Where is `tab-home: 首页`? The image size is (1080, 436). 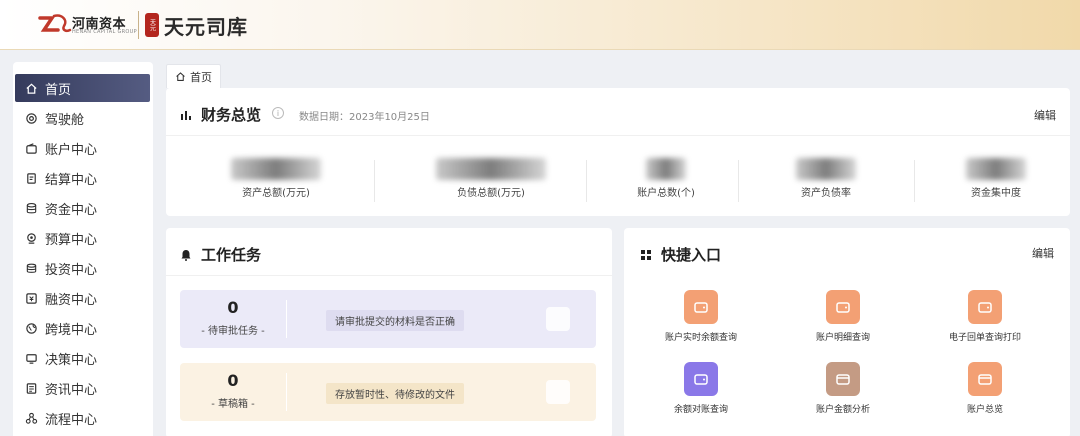 tab-home: 首页 is located at coordinates (193, 76).